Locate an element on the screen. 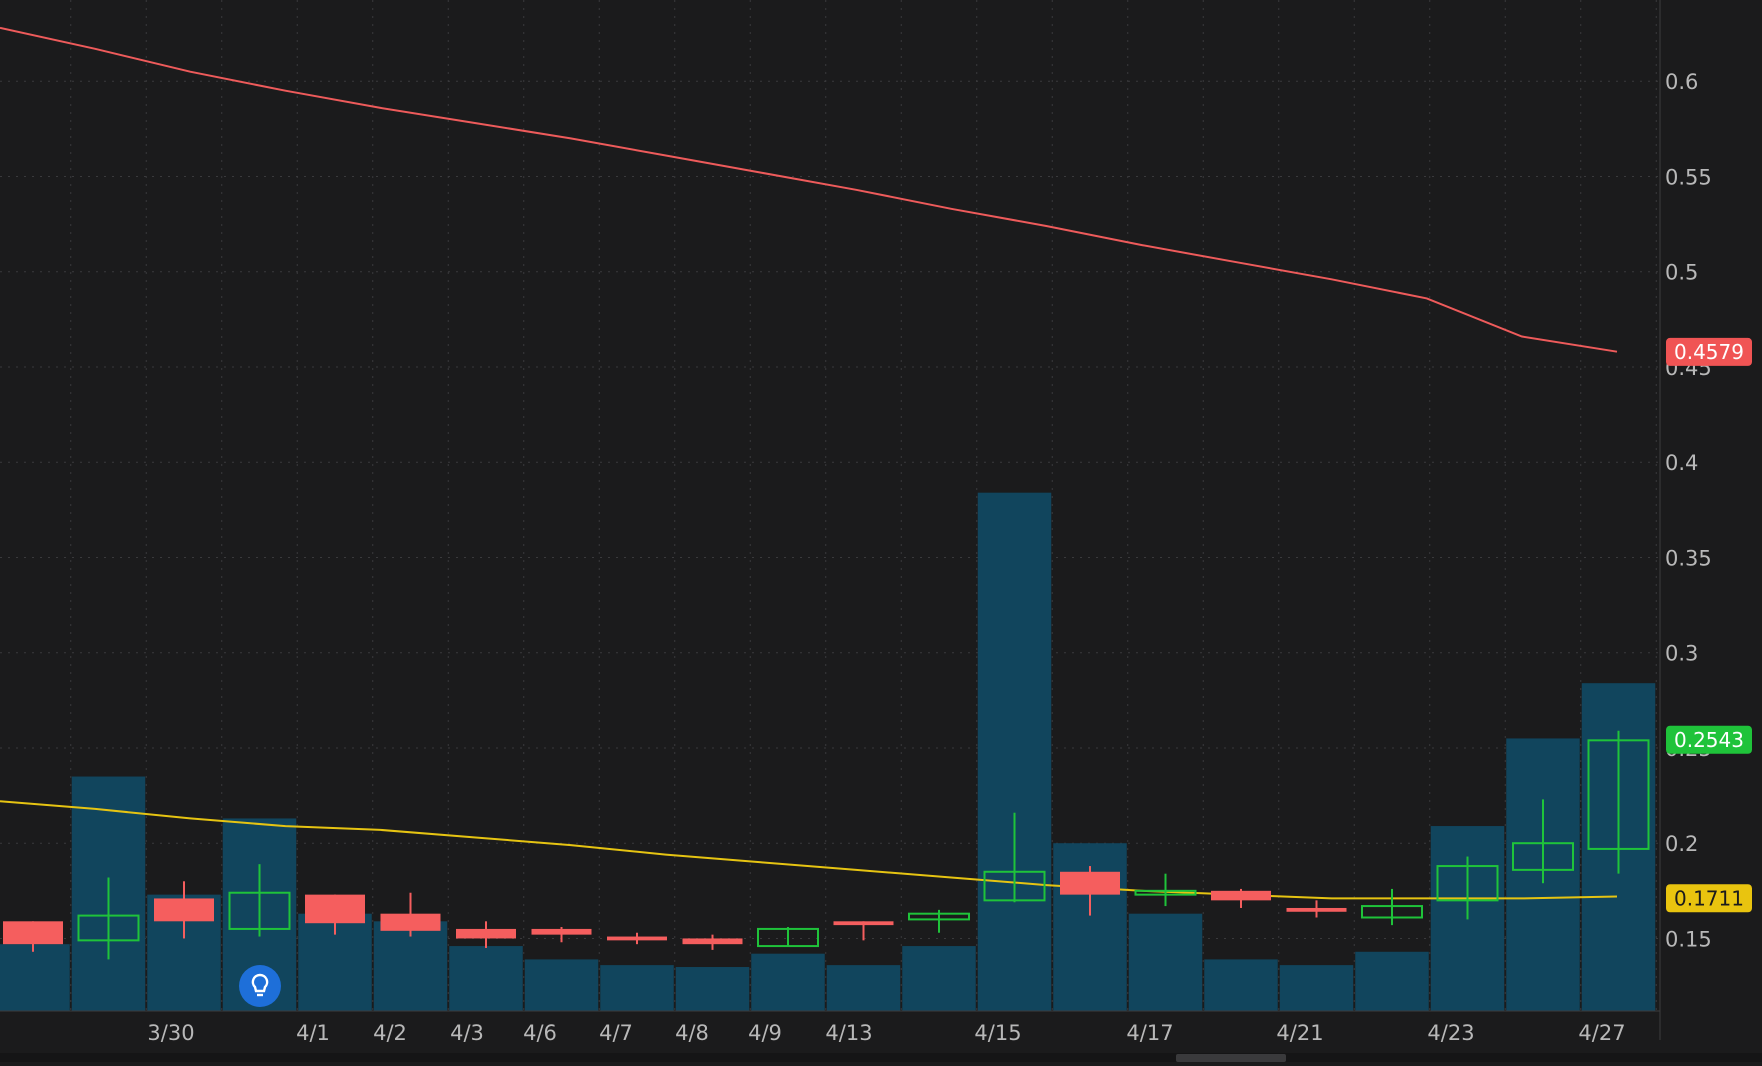 The height and width of the screenshot is (1066, 1762). x-tick-label: 4/17 is located at coordinates (1149, 1033).